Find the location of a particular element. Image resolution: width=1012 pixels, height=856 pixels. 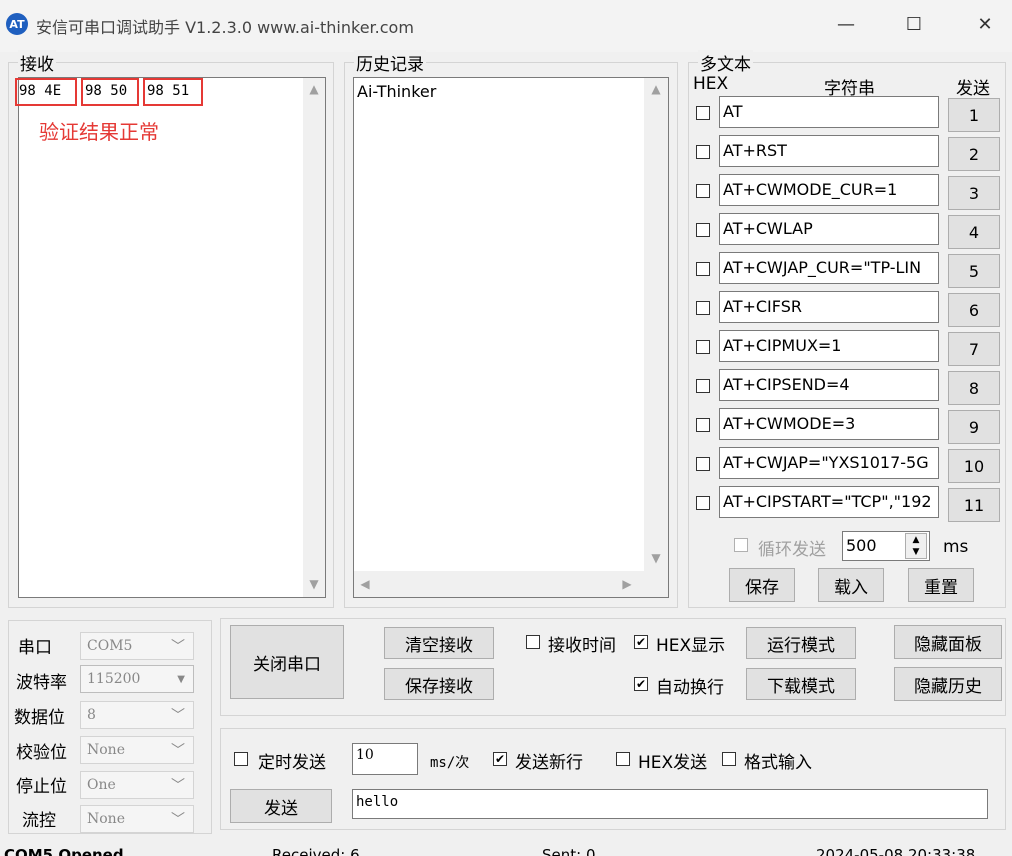

send-row-button: 1 is located at coordinates (974, 115).